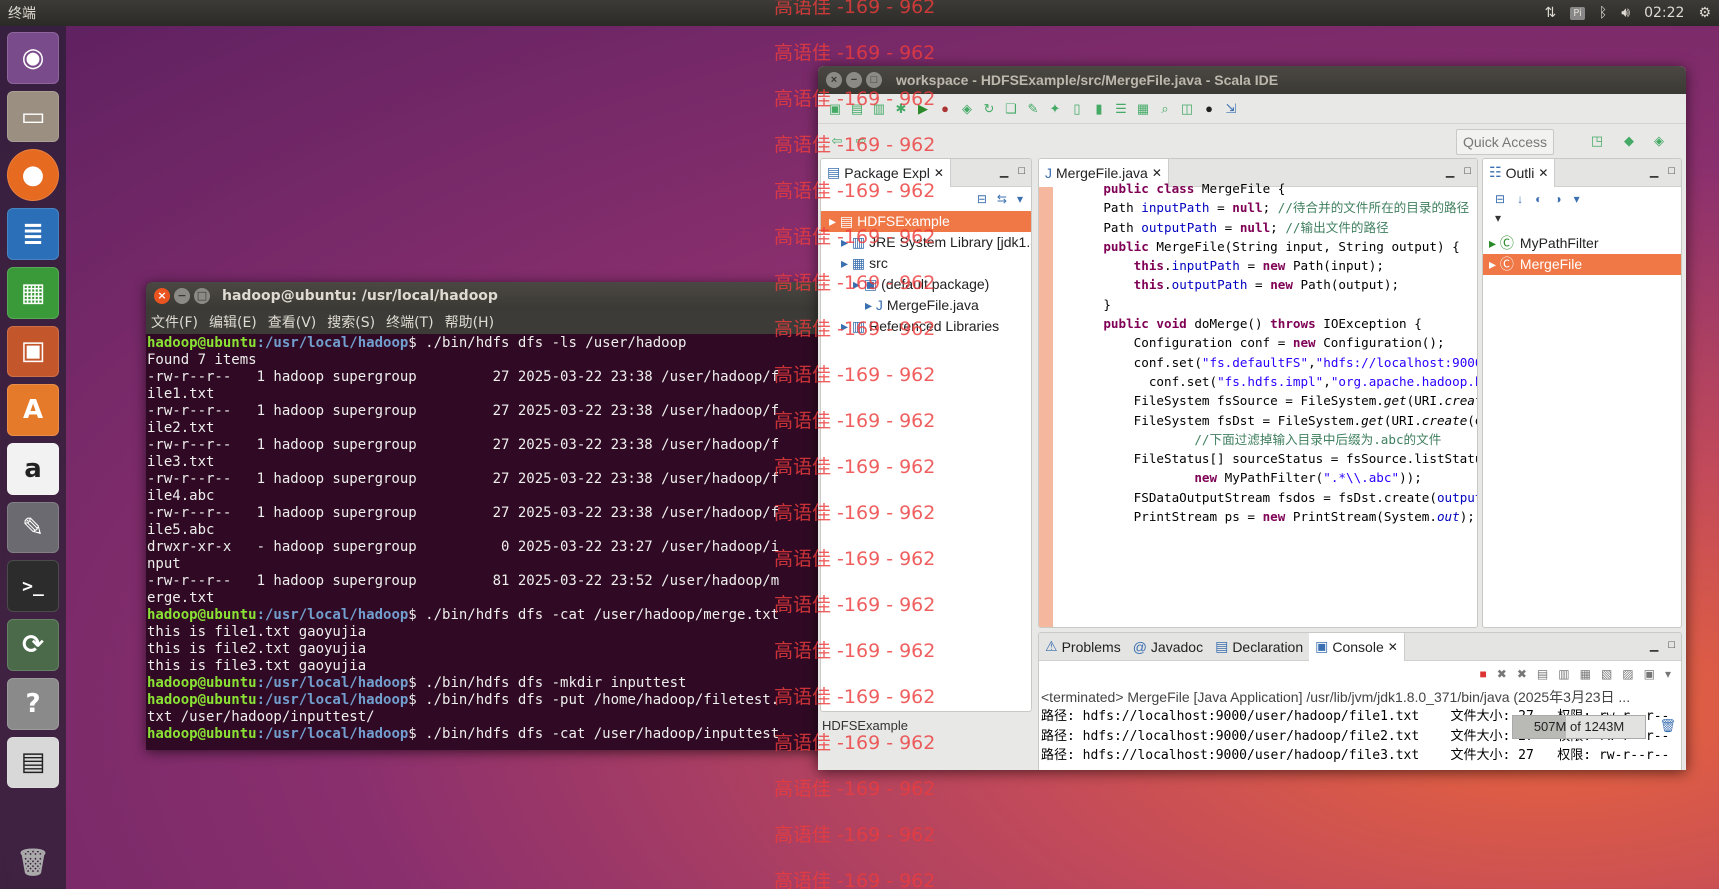  Describe the element at coordinates (967, 109) in the screenshot. I see `new-project-icon: ◈` at that location.